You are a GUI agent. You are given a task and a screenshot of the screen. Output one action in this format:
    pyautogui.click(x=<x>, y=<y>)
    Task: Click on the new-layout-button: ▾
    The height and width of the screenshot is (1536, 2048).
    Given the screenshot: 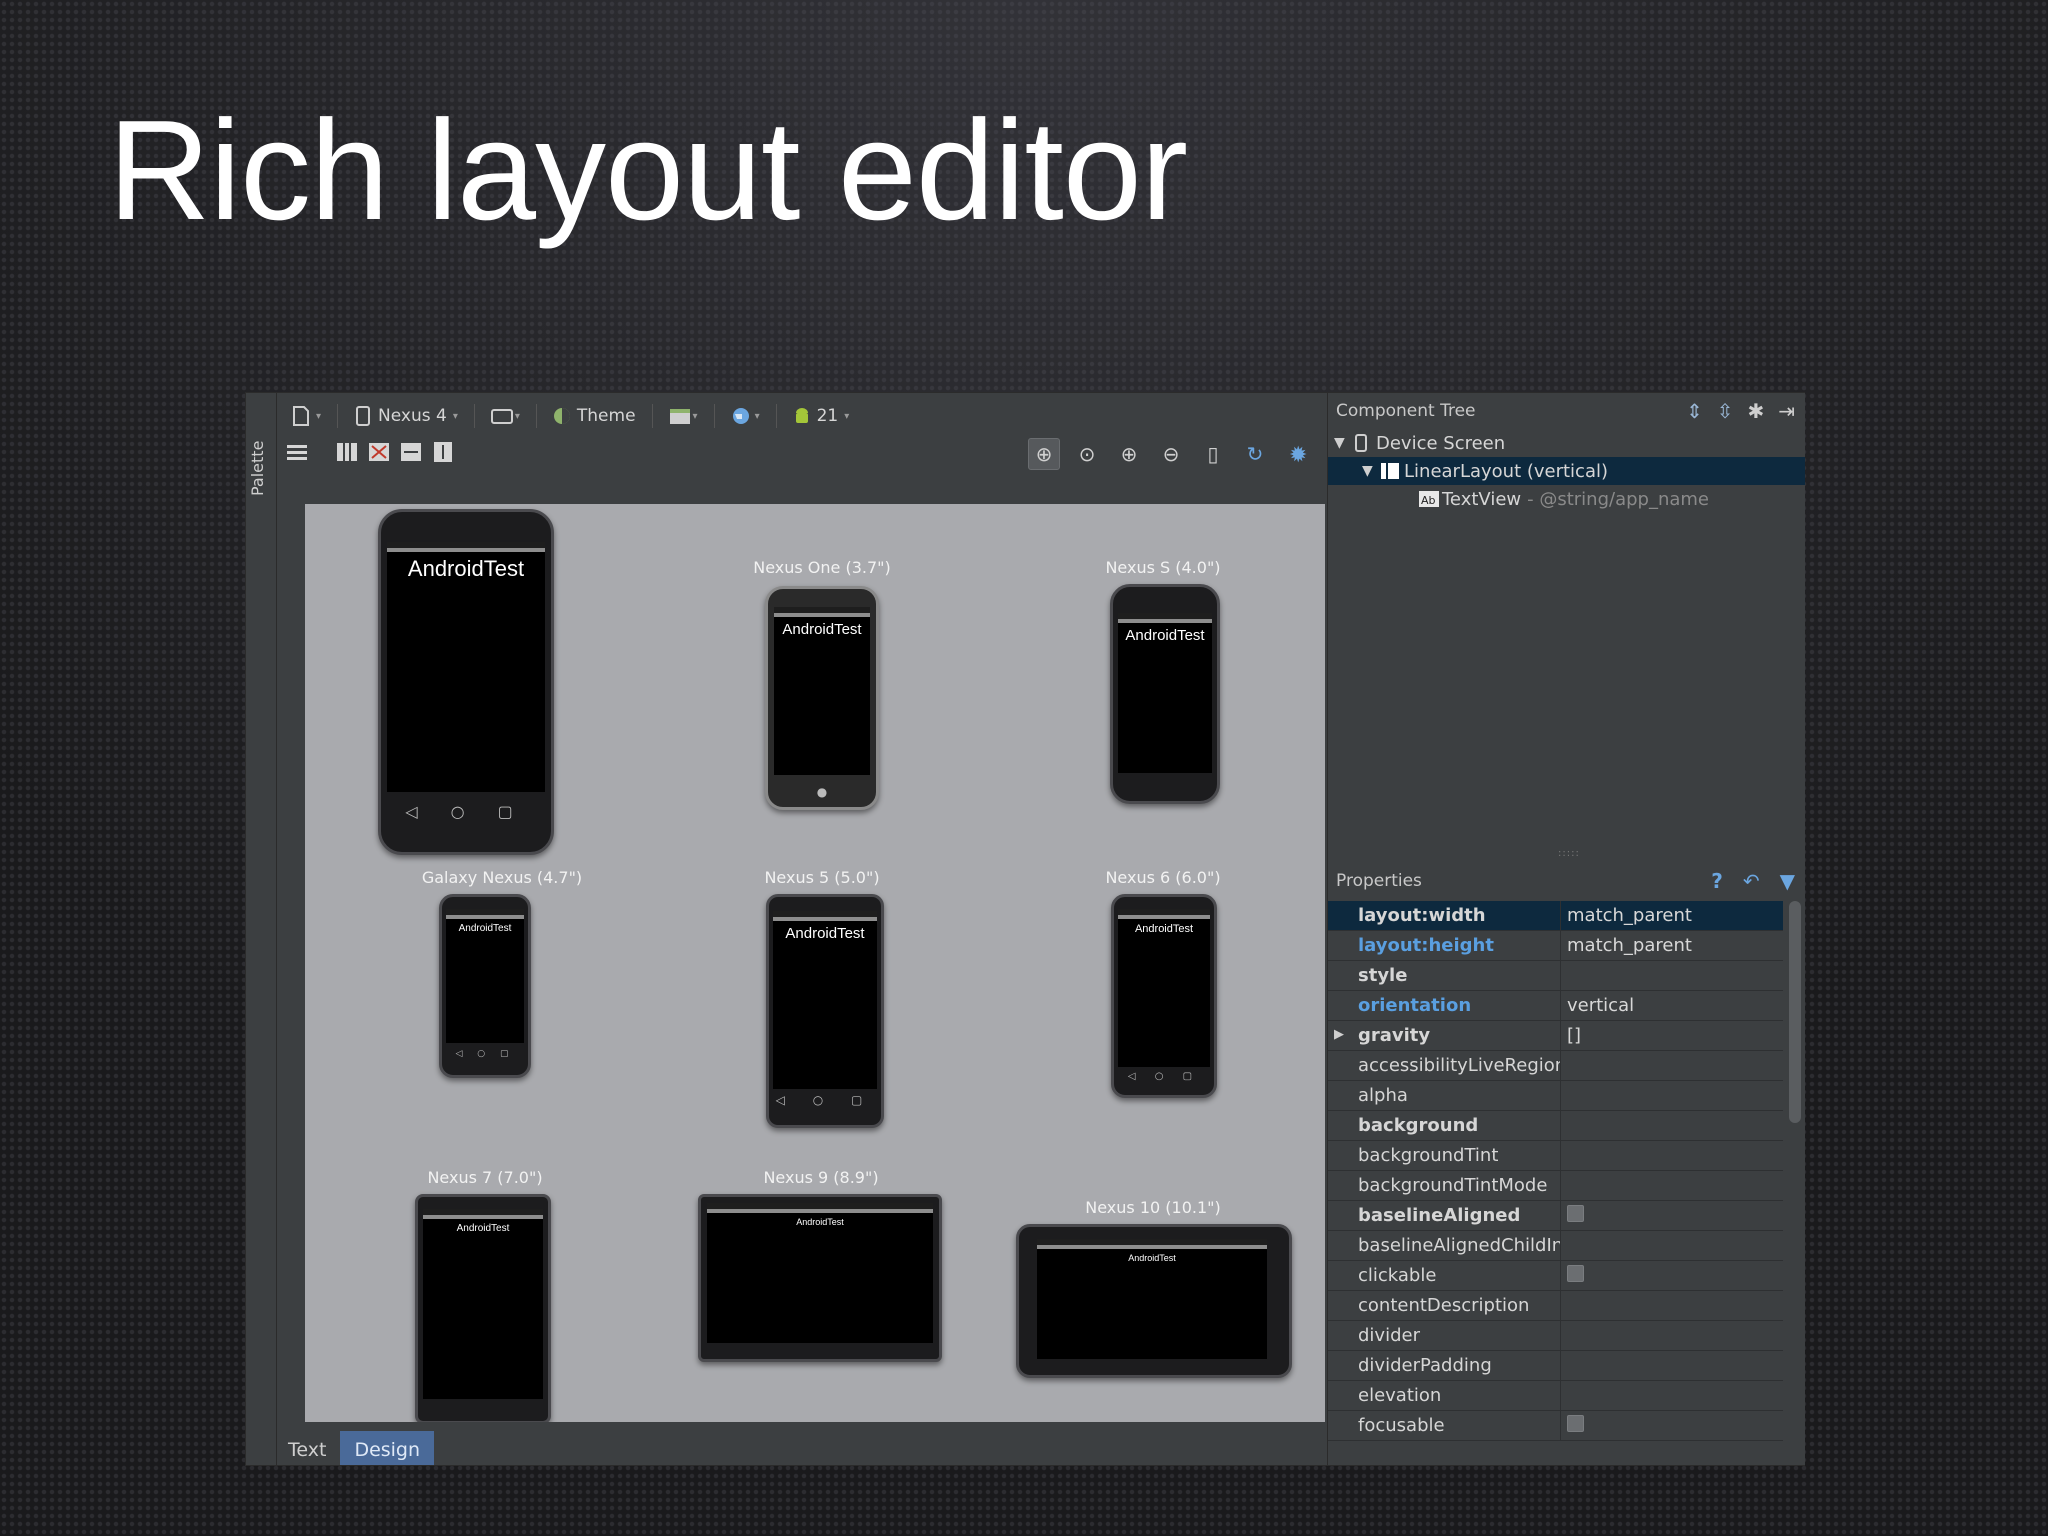 What is the action you would take?
    pyautogui.click(x=306, y=416)
    